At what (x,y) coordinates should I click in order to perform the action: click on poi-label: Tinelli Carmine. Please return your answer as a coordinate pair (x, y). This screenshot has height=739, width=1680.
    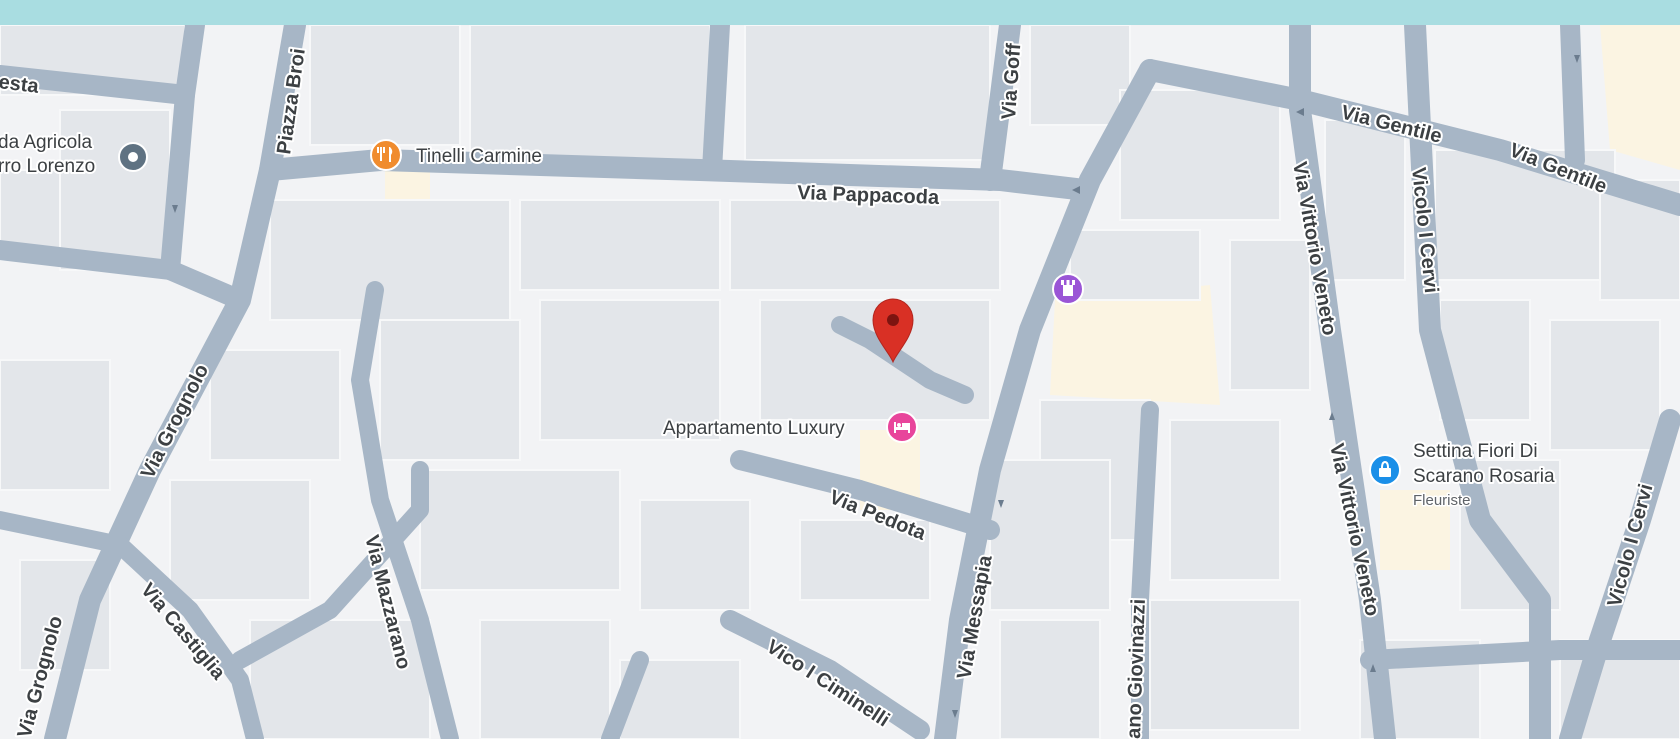
    Looking at the image, I should click on (479, 156).